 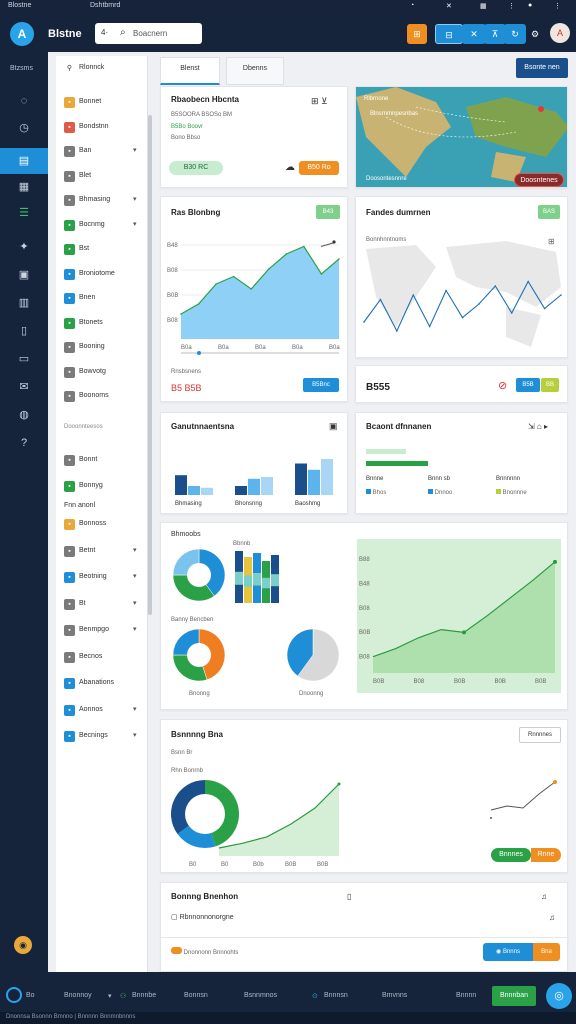 I want to click on sidebar-item: ▪ Btonets, so click(x=102, y=324).